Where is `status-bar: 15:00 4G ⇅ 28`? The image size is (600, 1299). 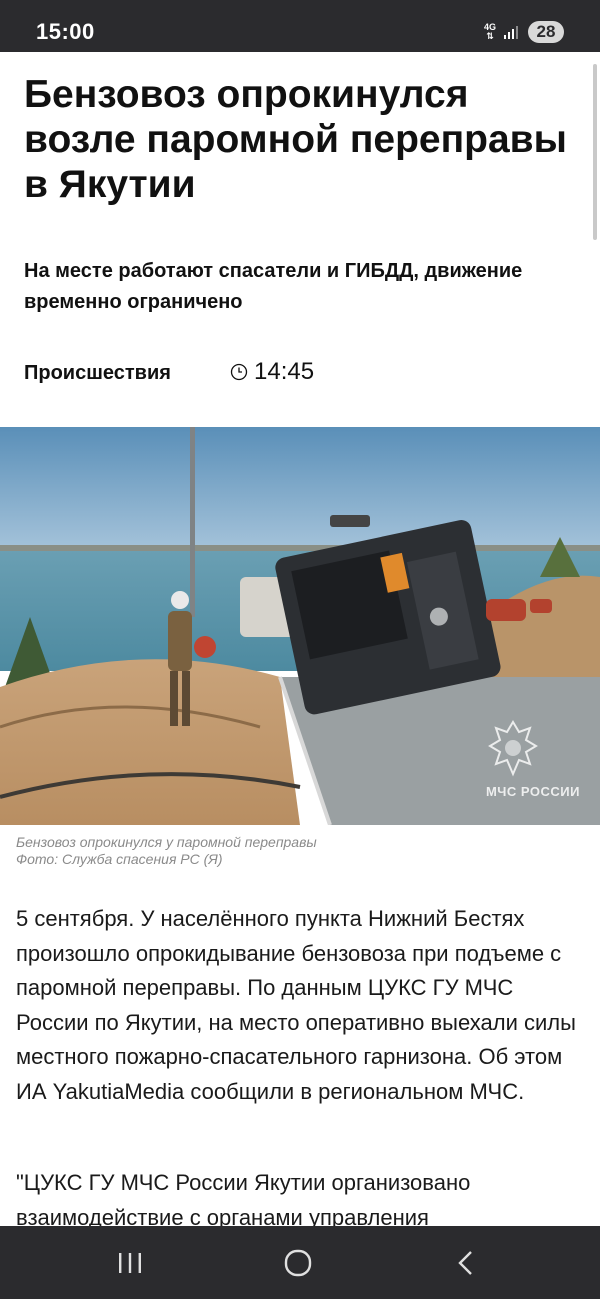 status-bar: 15:00 4G ⇅ 28 is located at coordinates (300, 26).